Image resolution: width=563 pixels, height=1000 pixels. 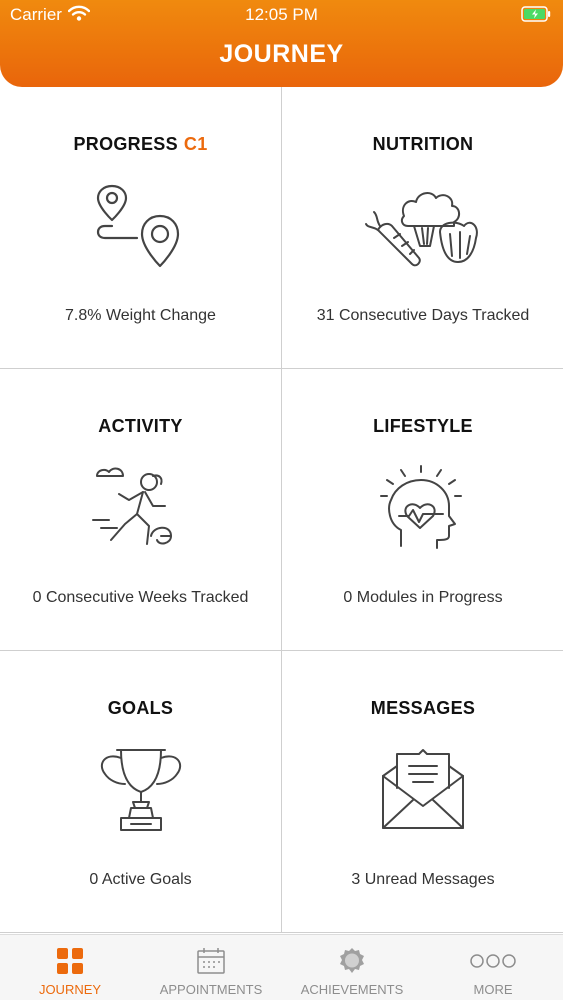 I want to click on tile-title: LIFESTYLE, so click(x=423, y=426).